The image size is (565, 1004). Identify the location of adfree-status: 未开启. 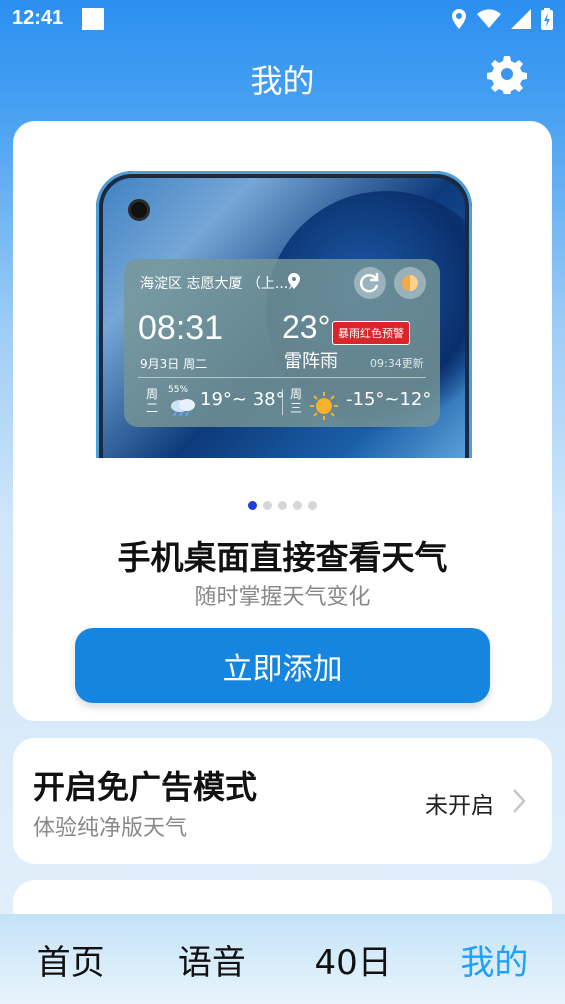
(459, 806).